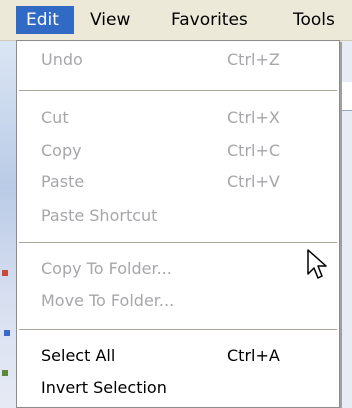  Describe the element at coordinates (253, 355) in the screenshot. I see `menu-item-shortcut: Ctrl+A` at that location.